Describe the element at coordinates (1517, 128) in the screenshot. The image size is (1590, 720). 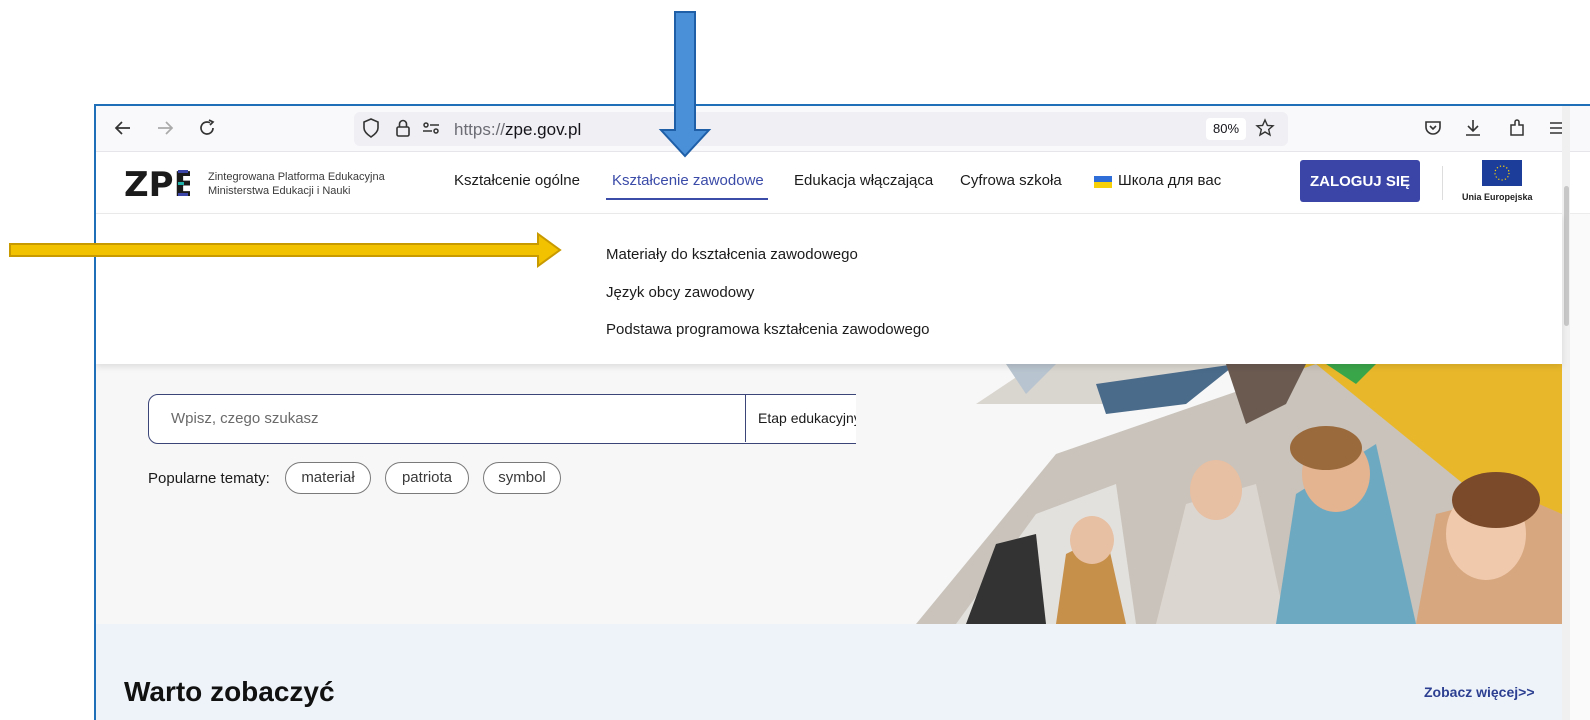
I see `extensions-icon` at that location.